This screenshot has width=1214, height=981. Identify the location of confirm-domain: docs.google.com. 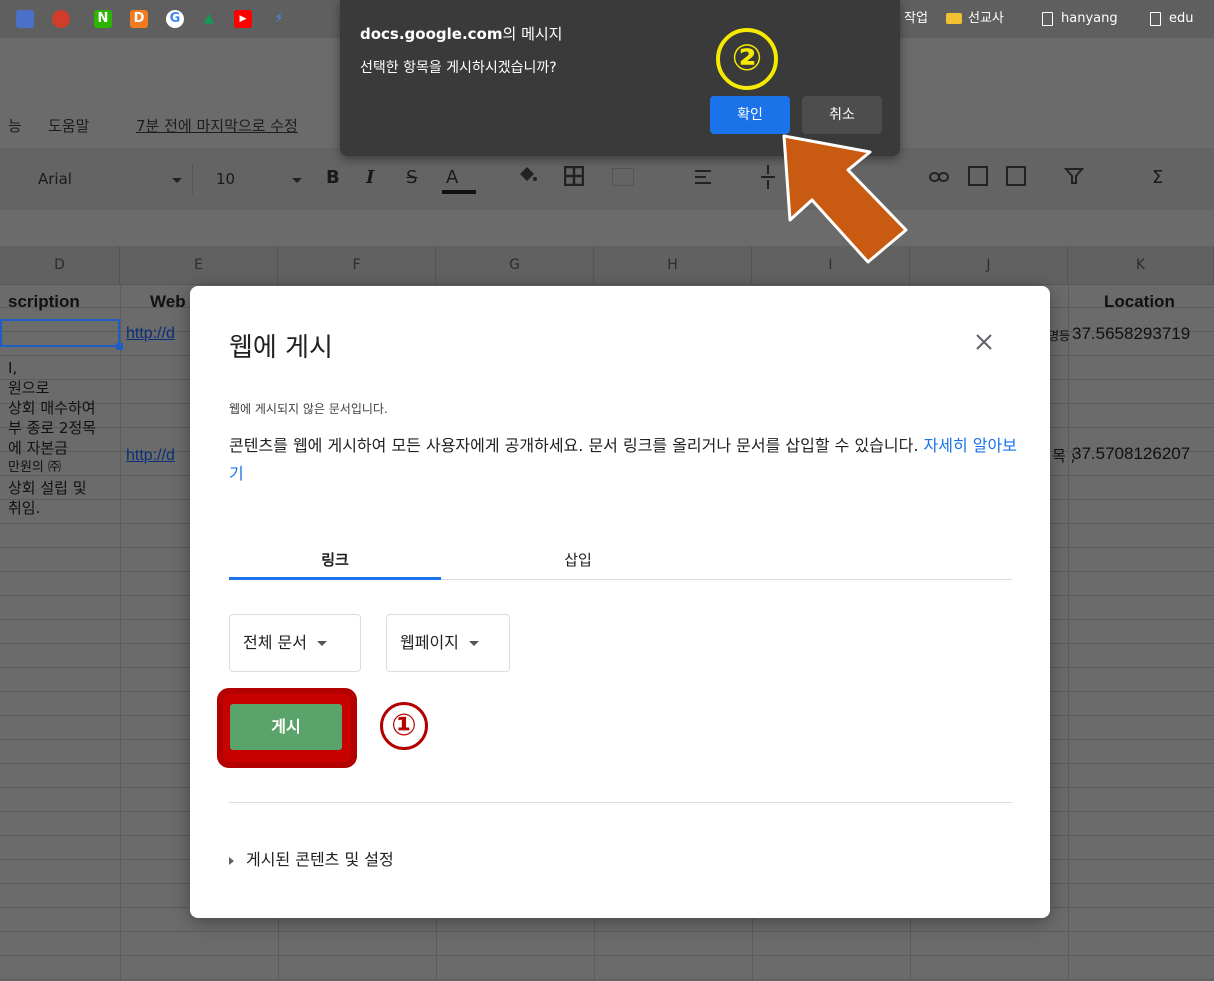
(431, 34).